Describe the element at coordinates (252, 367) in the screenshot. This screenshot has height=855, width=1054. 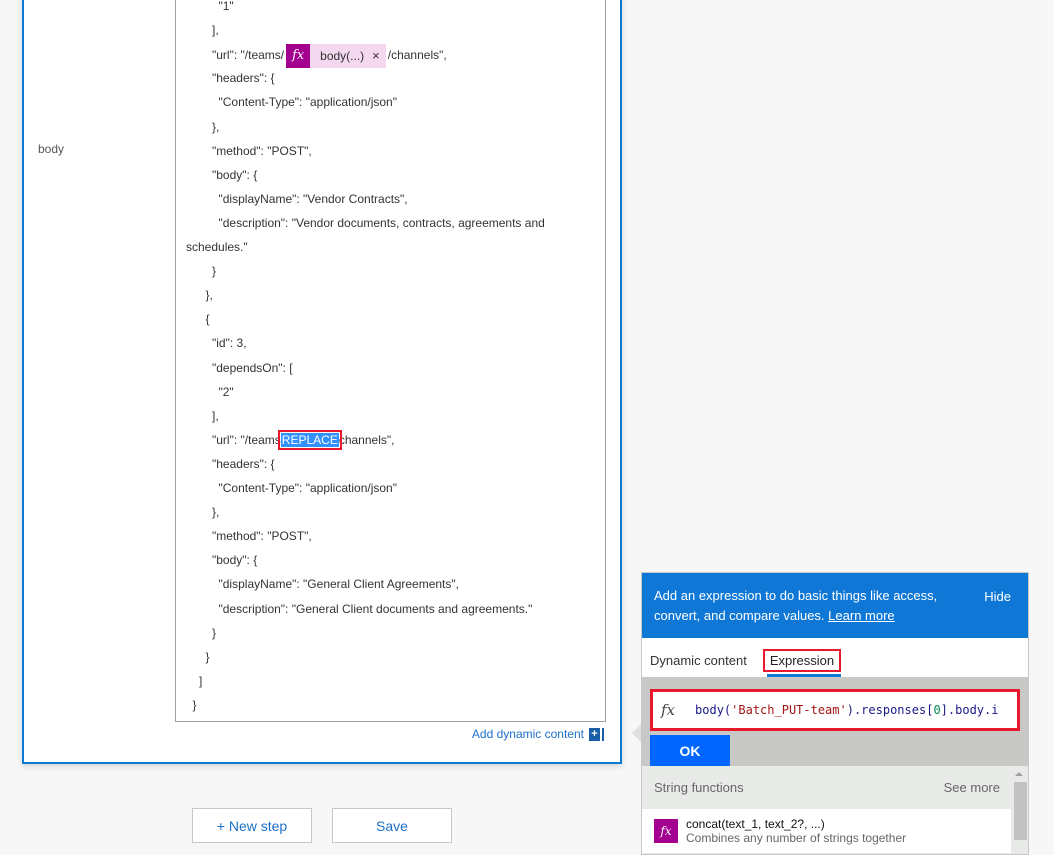
I see `editor-line: "dependsOn": [` at that location.